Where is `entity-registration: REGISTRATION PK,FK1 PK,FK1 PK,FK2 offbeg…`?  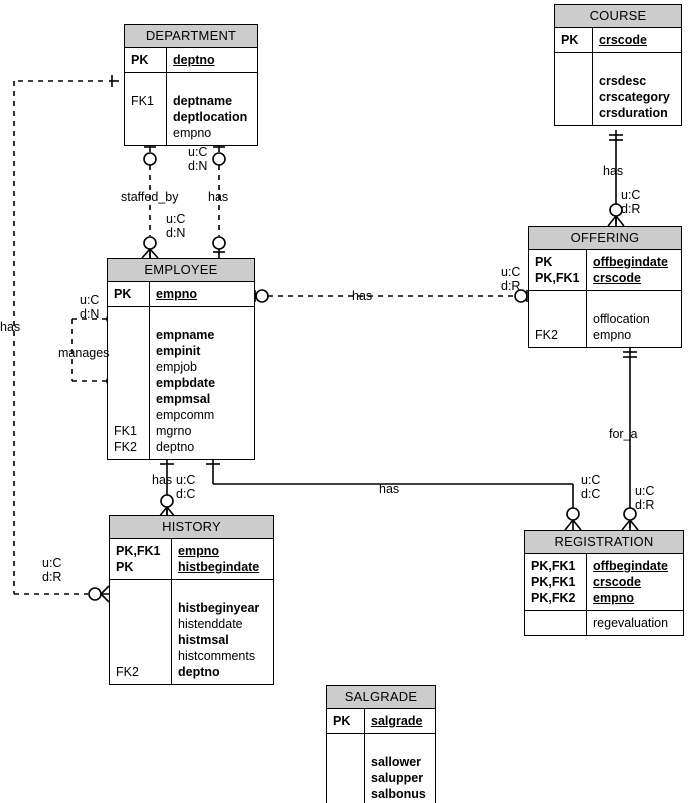
entity-registration: REGISTRATION PK,FK1 PK,FK1 PK,FK2 offbeg… is located at coordinates (604, 583).